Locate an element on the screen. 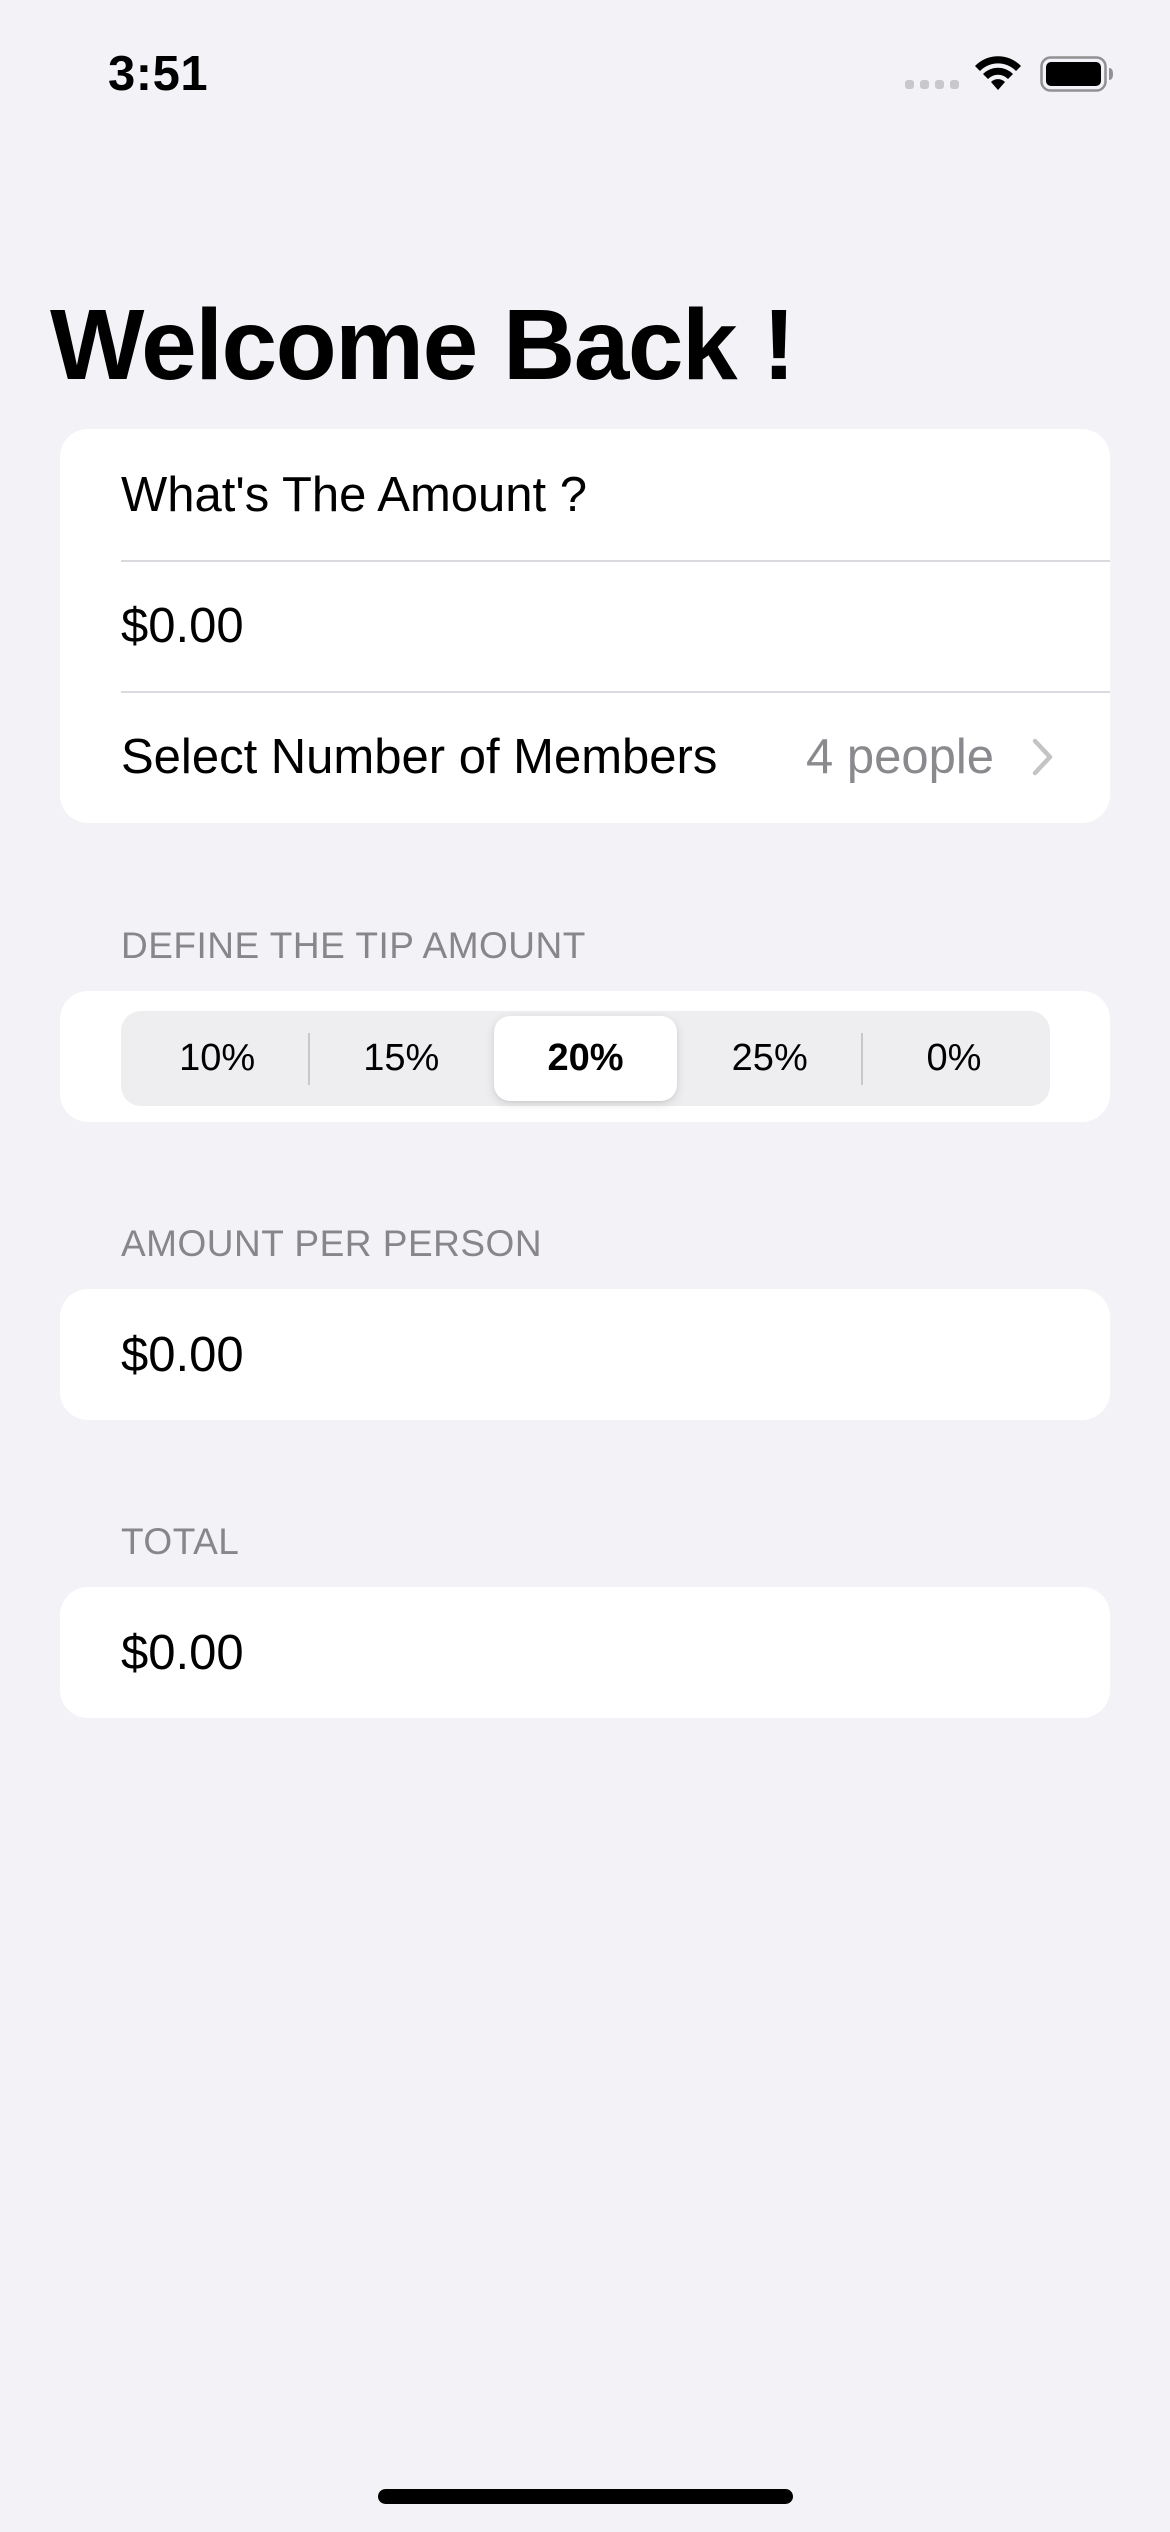 The image size is (1170, 2532). tip-option-15: 15% is located at coordinates (401, 1058).